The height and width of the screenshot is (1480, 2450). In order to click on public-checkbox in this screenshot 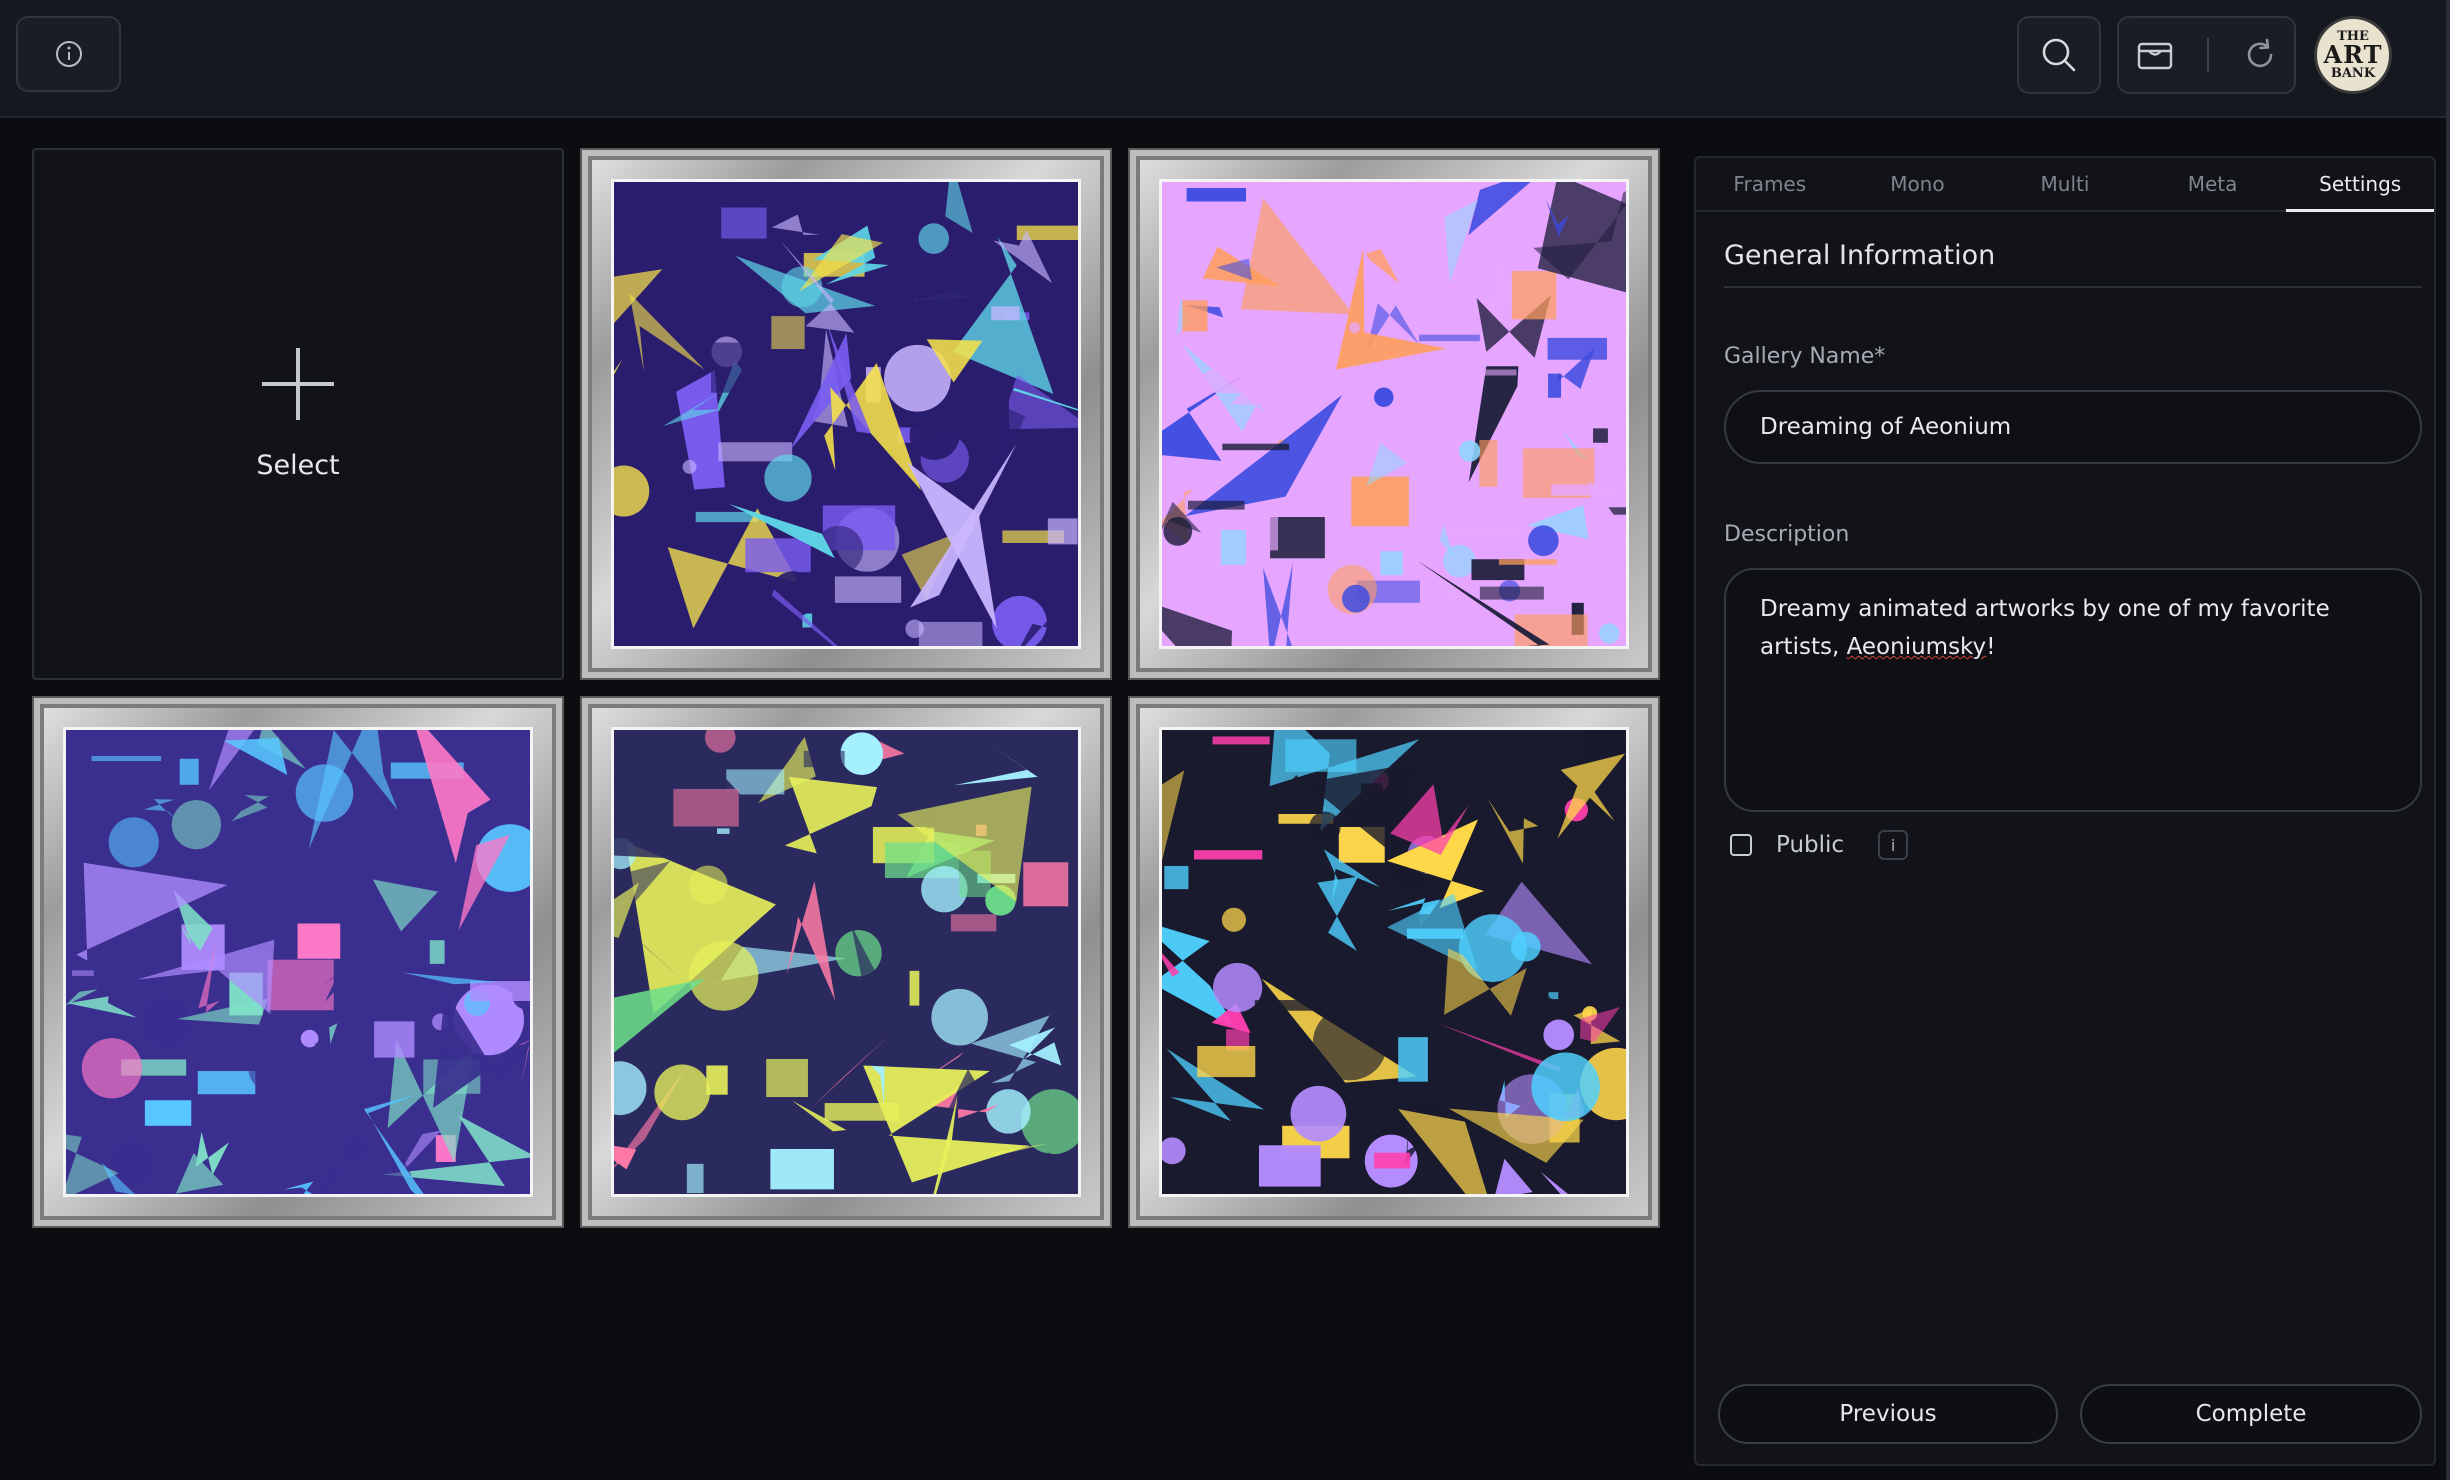, I will do `click(1741, 845)`.